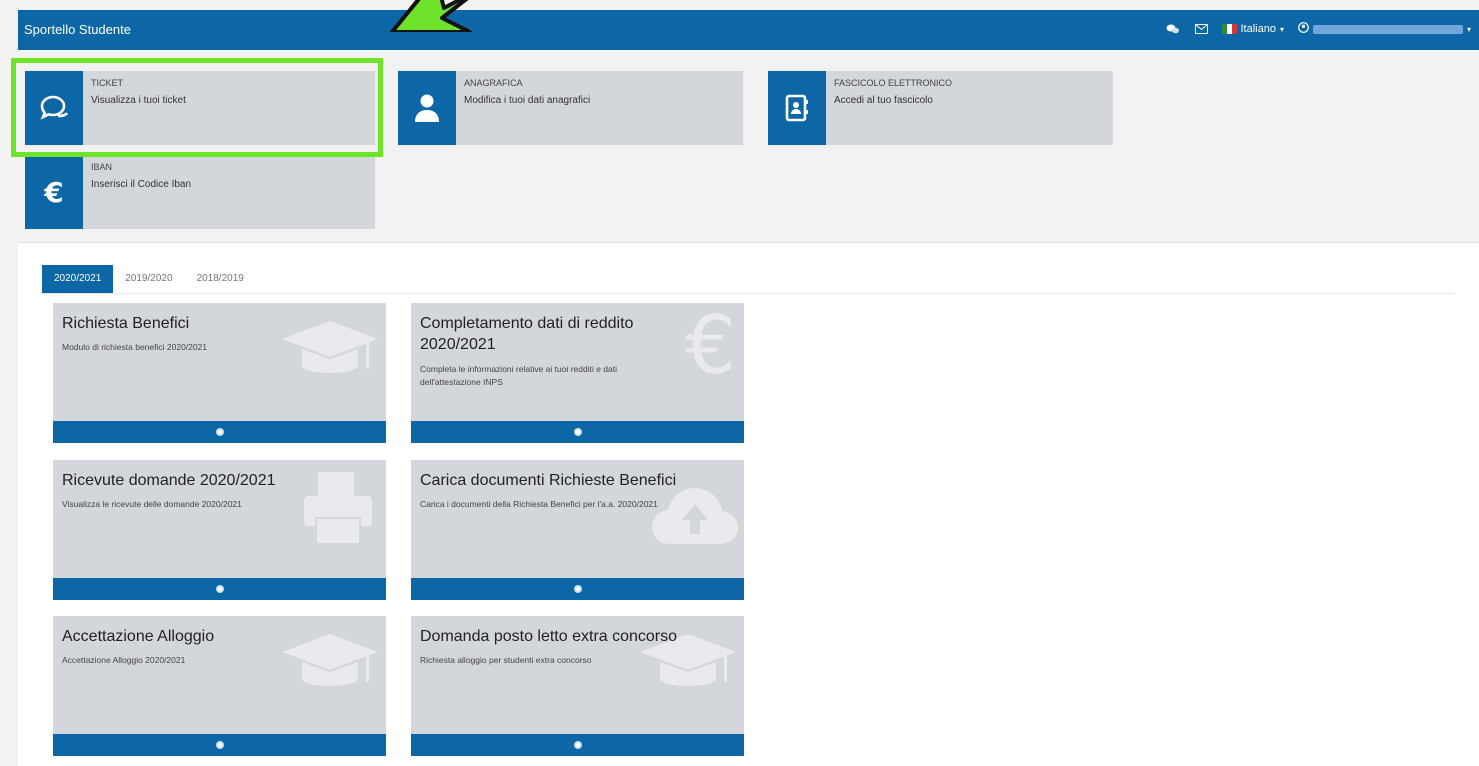 This screenshot has height=766, width=1479. What do you see at coordinates (138, 636) in the screenshot?
I see `card-title: Accettazione Alloggio` at bounding box center [138, 636].